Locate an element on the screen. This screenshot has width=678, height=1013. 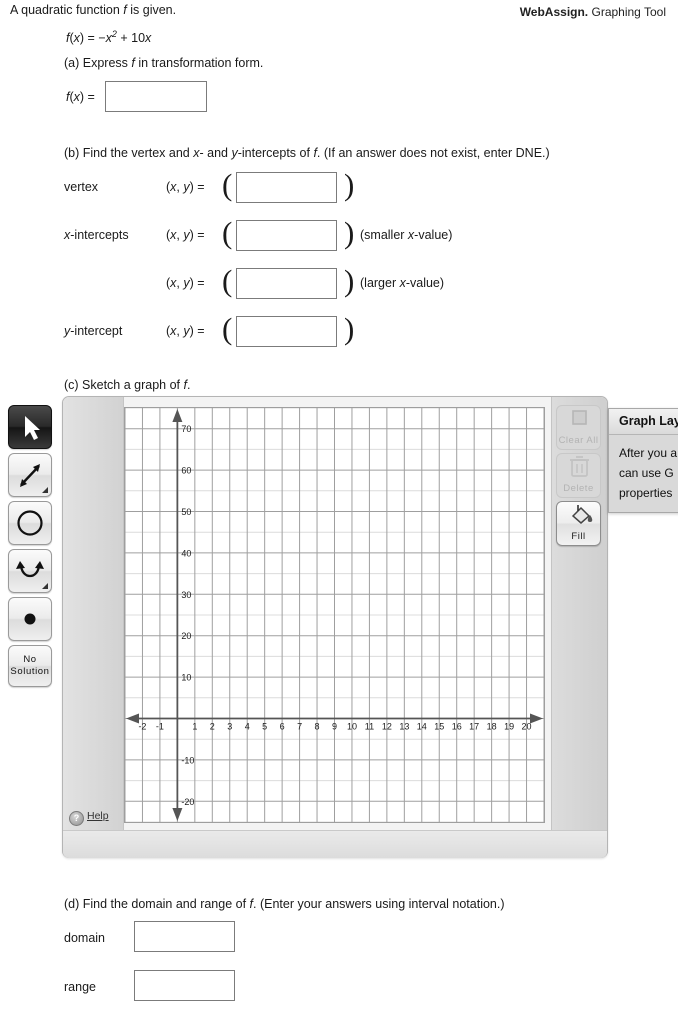
x-tick-label: 15 is located at coordinates (439, 727).